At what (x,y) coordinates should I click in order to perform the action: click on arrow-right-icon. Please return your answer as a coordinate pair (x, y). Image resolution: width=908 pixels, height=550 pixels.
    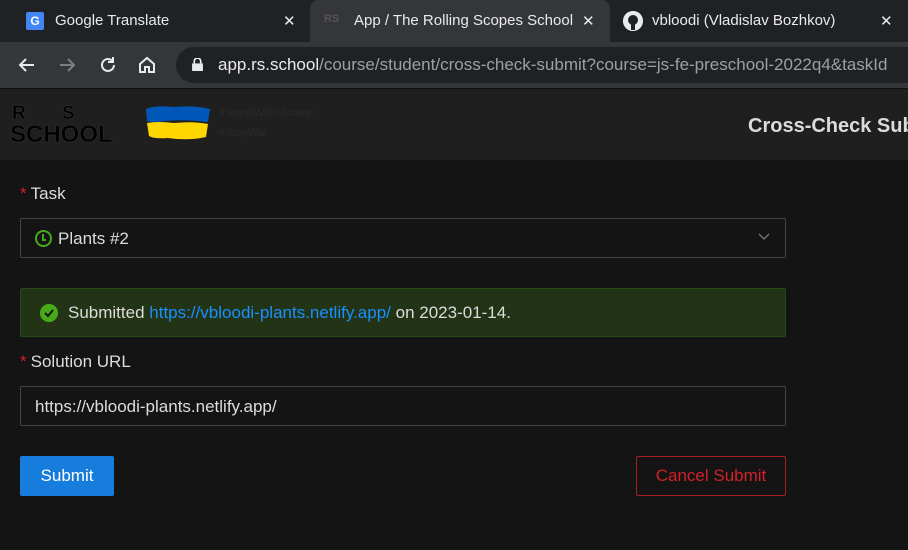
    Looking at the image, I should click on (68, 65).